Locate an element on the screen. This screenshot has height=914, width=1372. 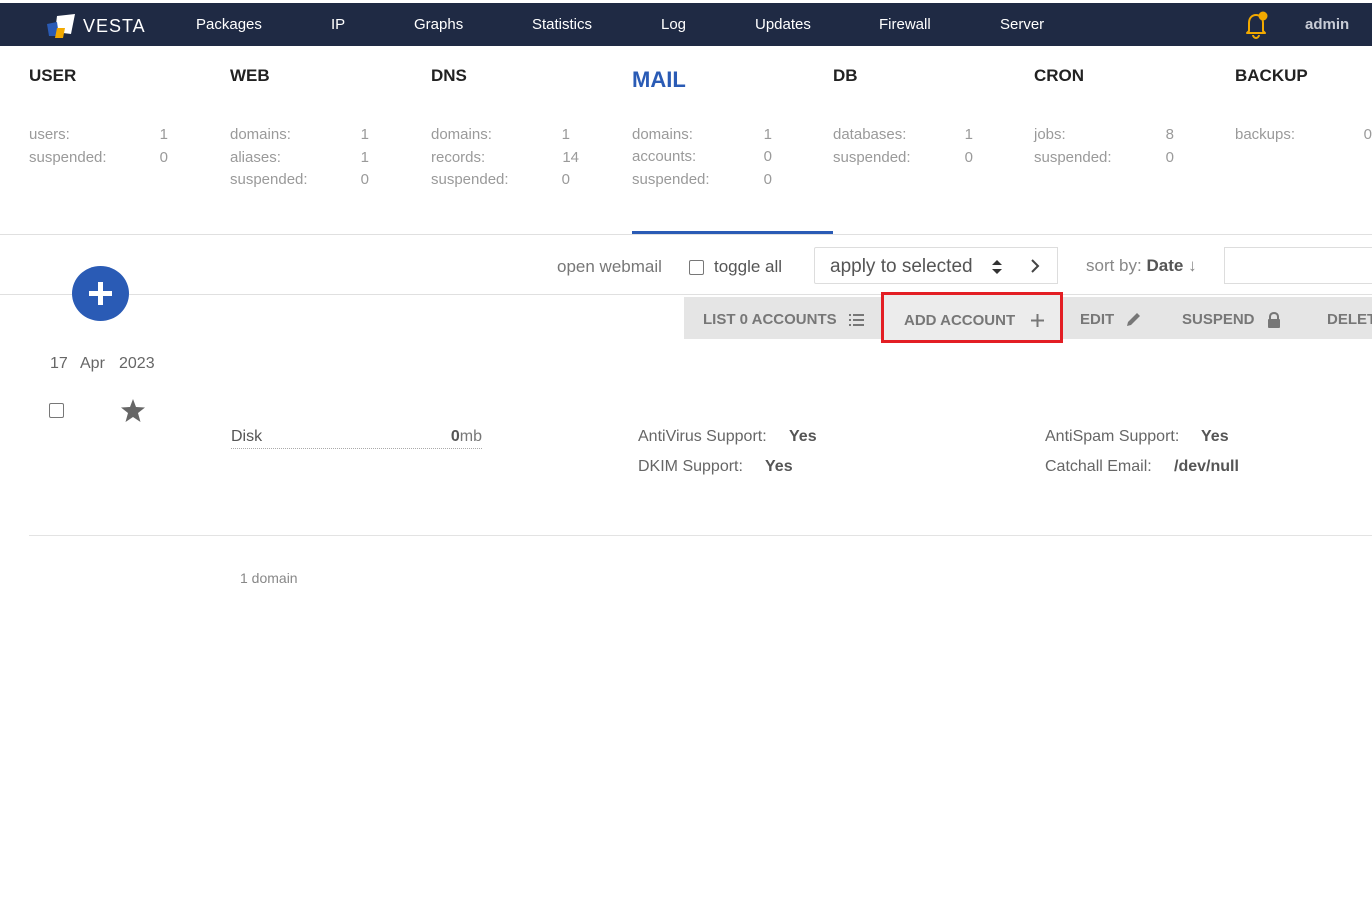
bulk-action-select: apply to selected is located at coordinates (915, 265).